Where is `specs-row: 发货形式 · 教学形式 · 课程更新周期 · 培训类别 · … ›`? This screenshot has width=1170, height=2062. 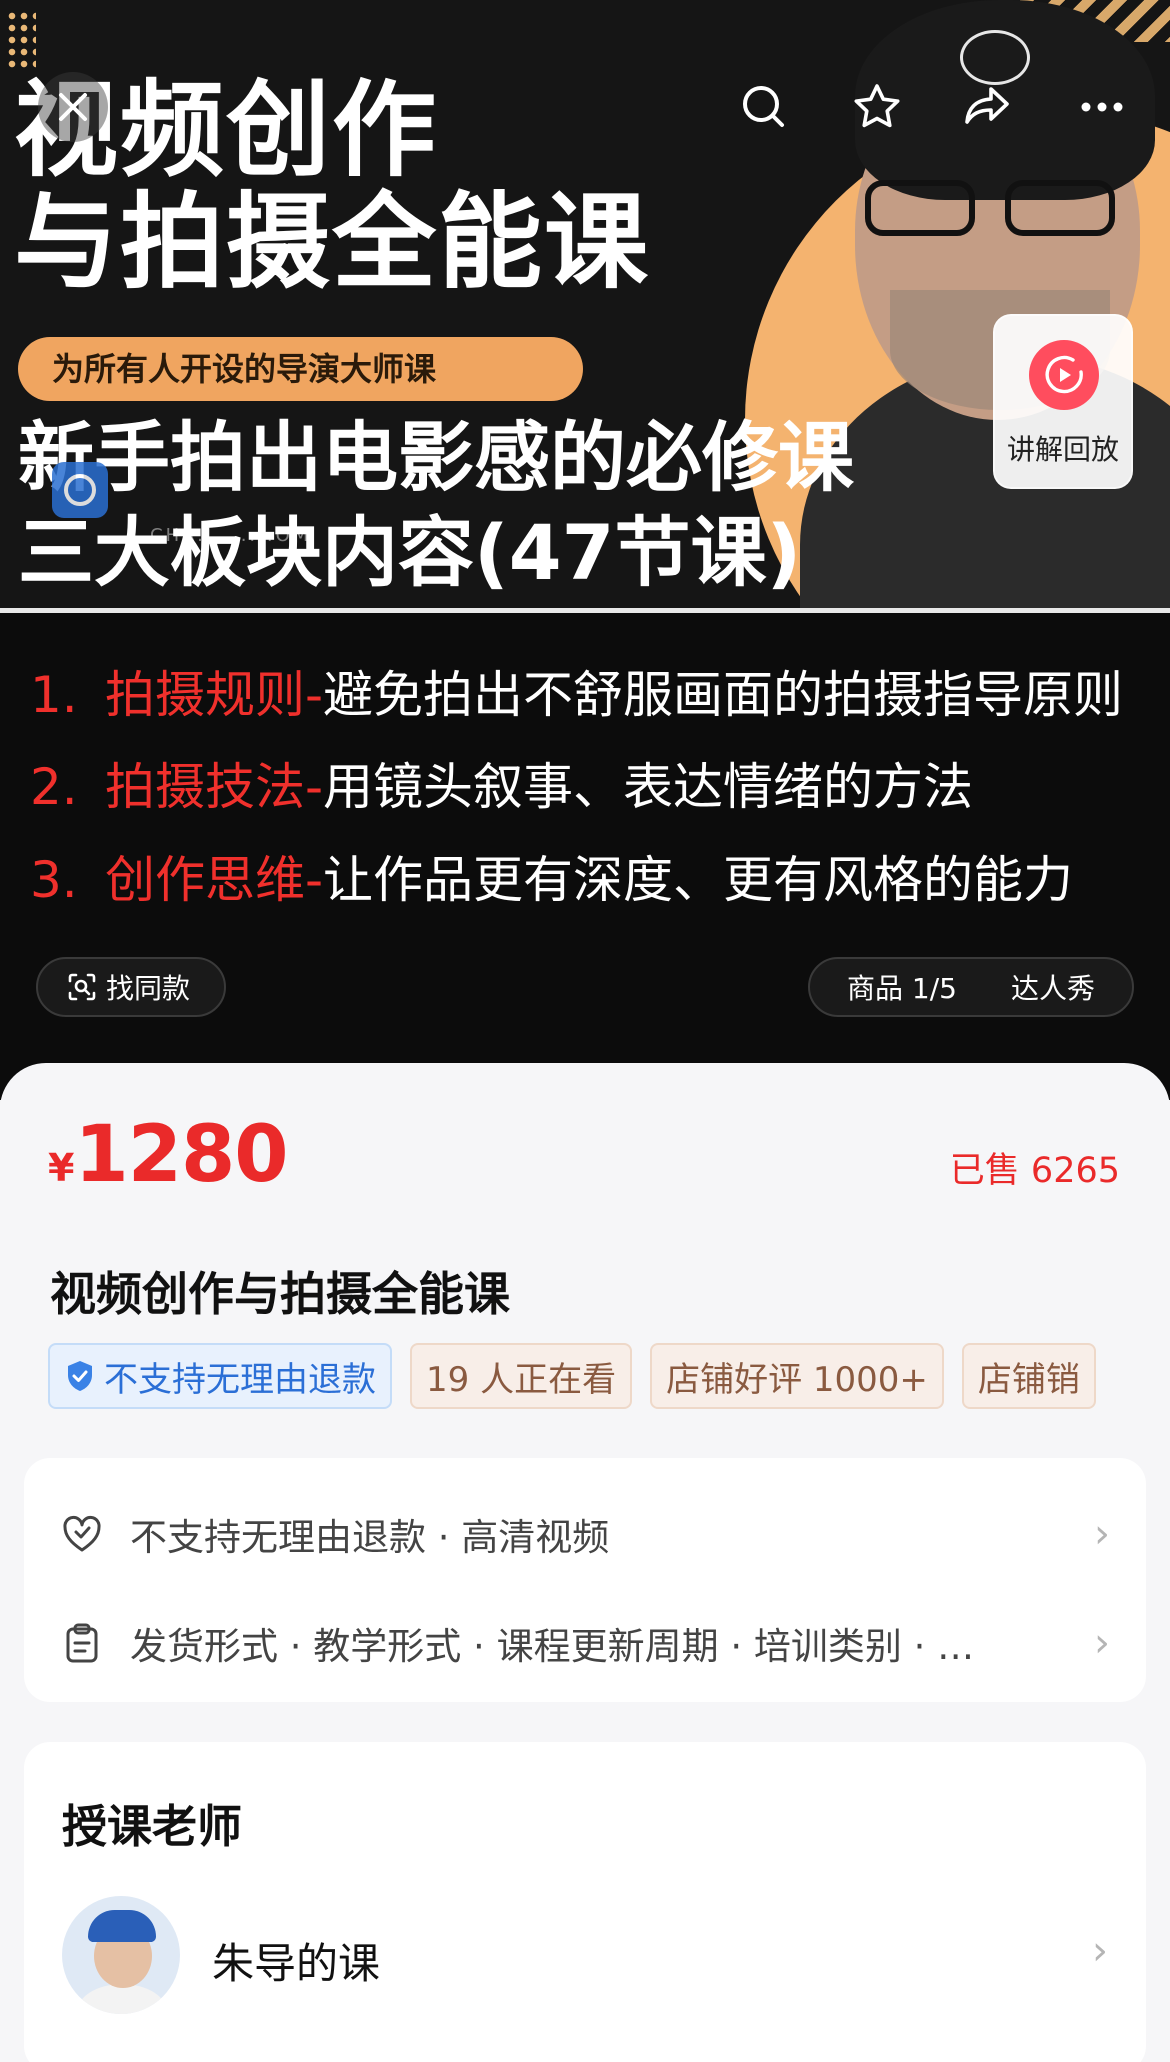
specs-row: 发货形式 · 教学形式 · 课程更新周期 · 培训类别 · … › is located at coordinates (585, 1643).